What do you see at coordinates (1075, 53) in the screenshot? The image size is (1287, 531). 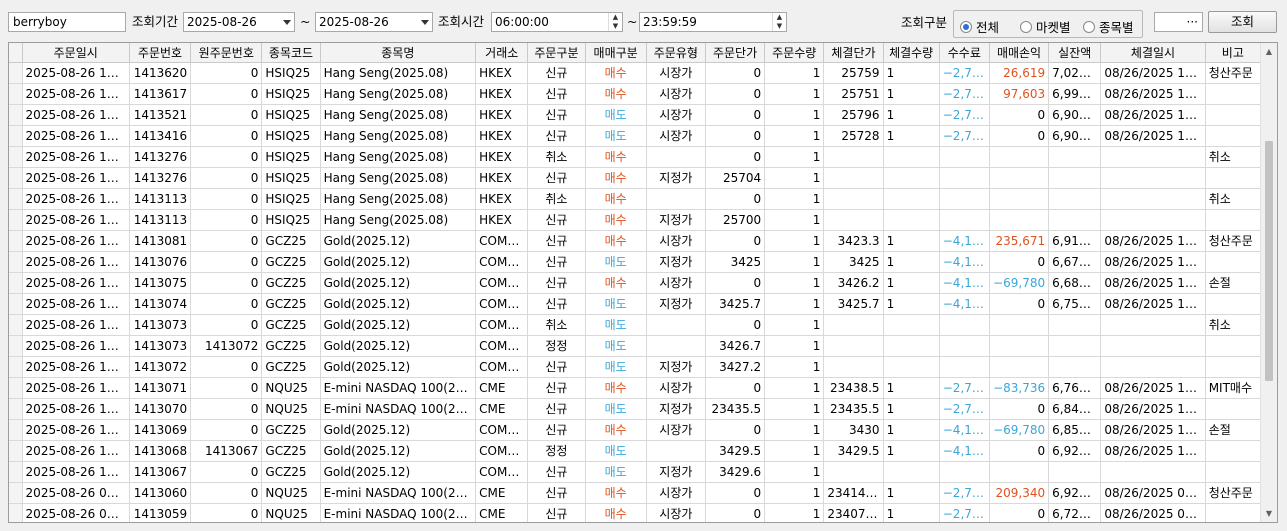 I see `column-header: 실잔액` at bounding box center [1075, 53].